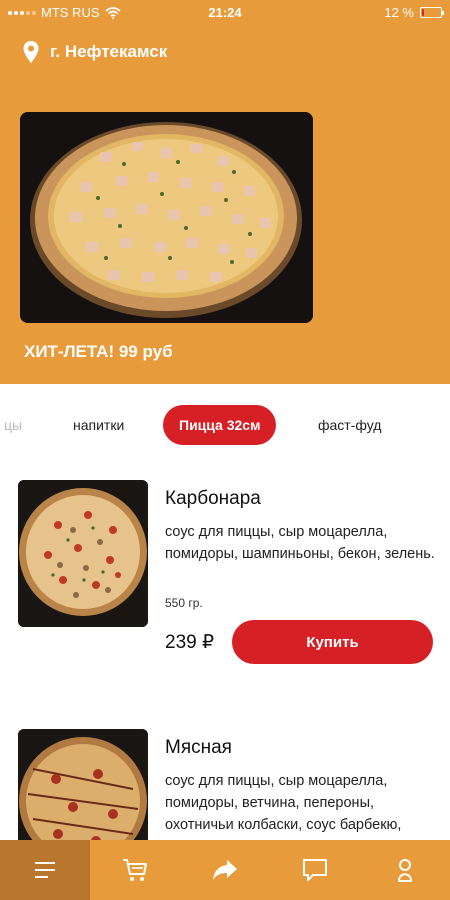  Describe the element at coordinates (198, 747) in the screenshot. I see `product-name: Мясная` at that location.